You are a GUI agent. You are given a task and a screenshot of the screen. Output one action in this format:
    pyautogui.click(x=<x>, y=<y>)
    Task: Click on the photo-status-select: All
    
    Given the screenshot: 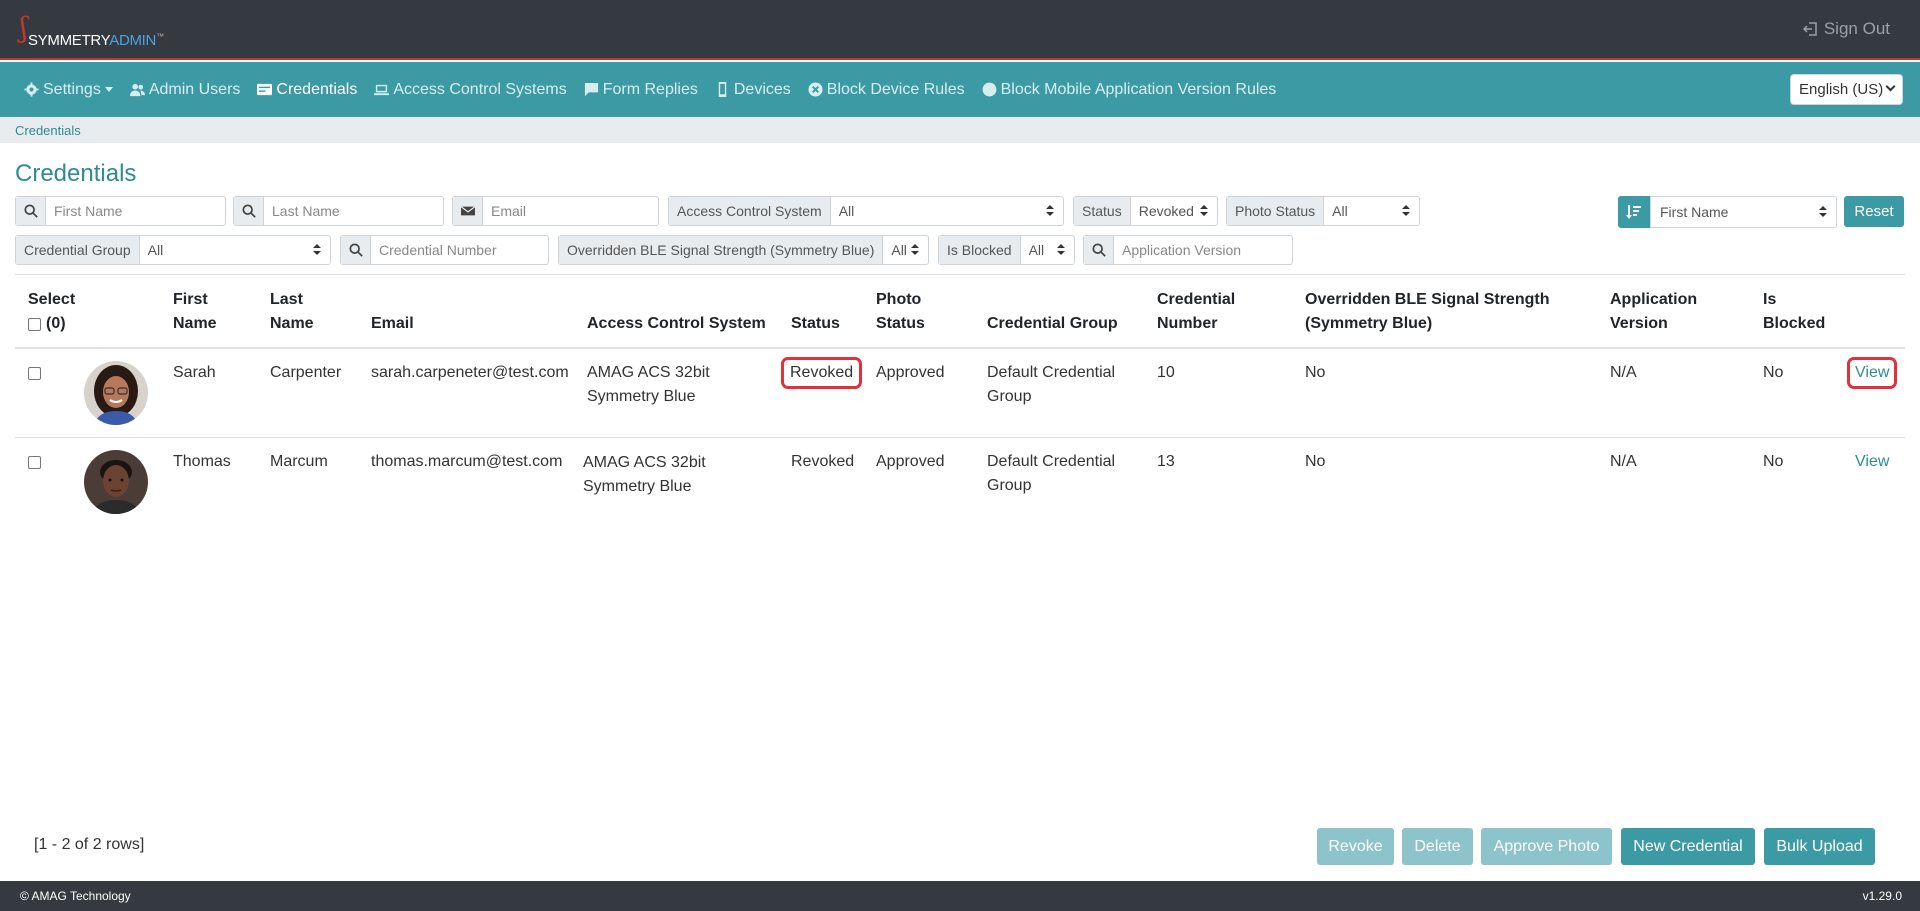 What is the action you would take?
    pyautogui.click(x=1371, y=211)
    